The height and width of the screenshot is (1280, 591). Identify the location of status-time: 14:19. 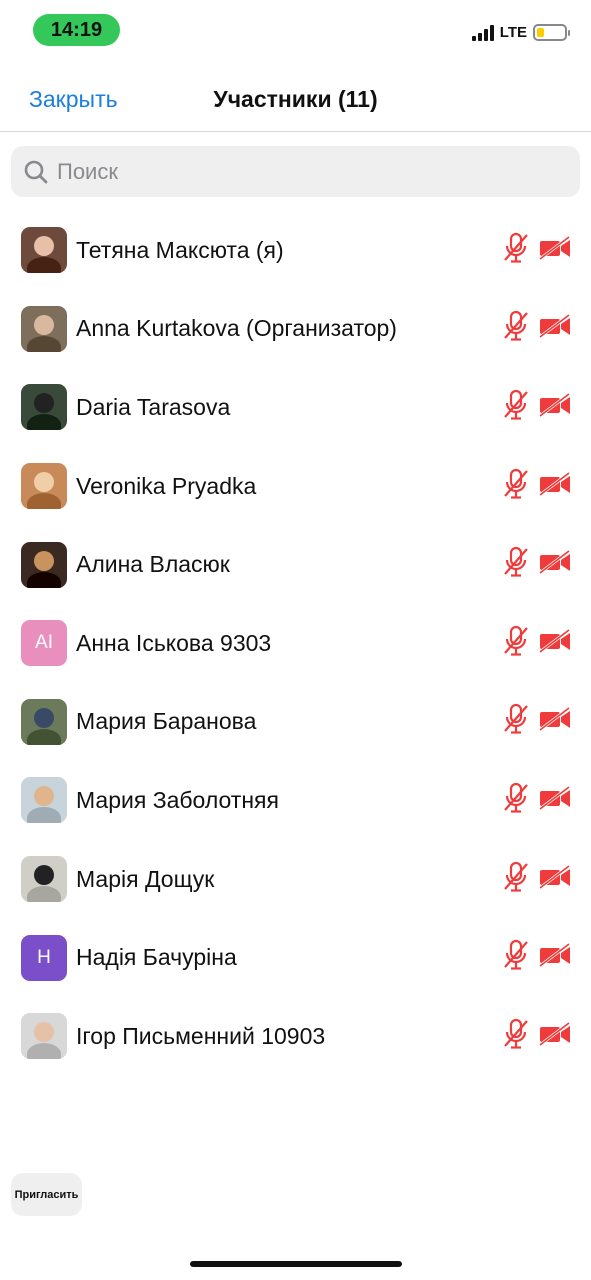
(76, 30).